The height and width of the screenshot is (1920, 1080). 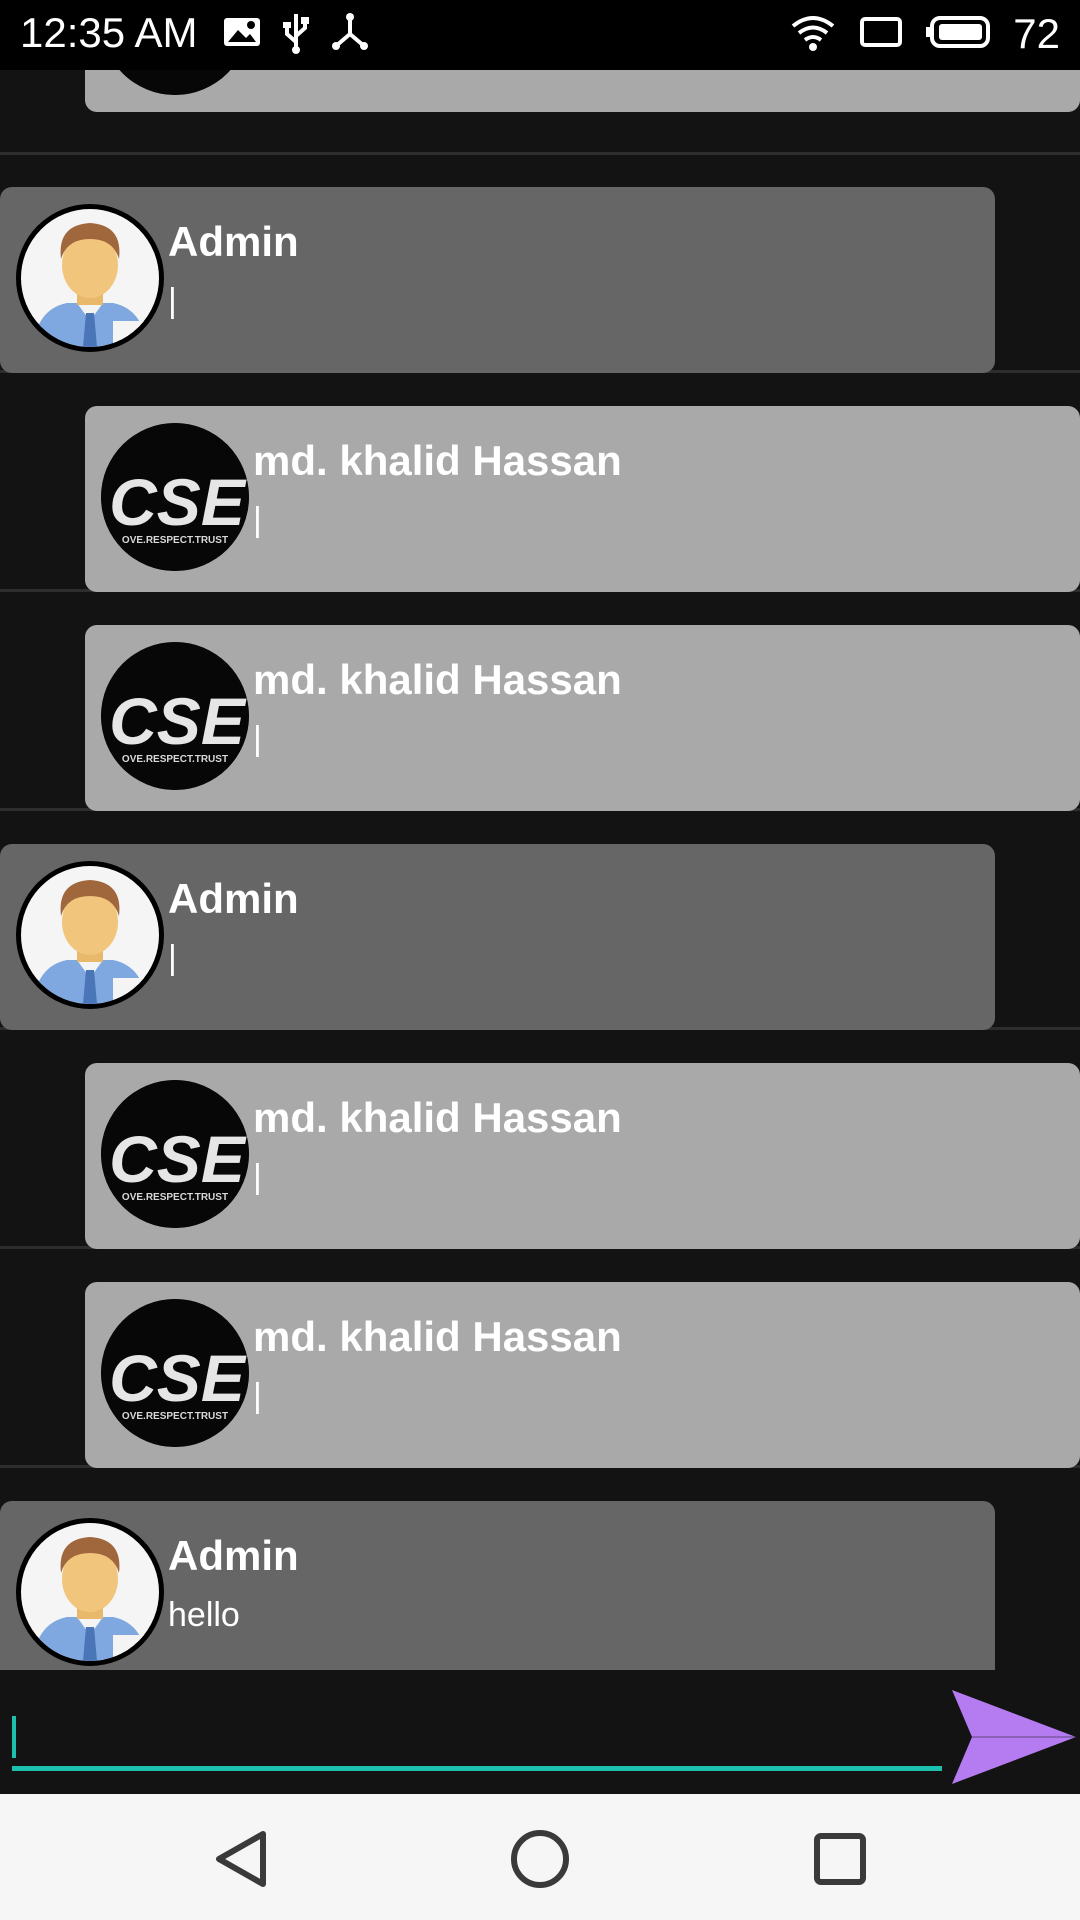 I want to click on send-arrow-icon, so click(x=1014, y=1737).